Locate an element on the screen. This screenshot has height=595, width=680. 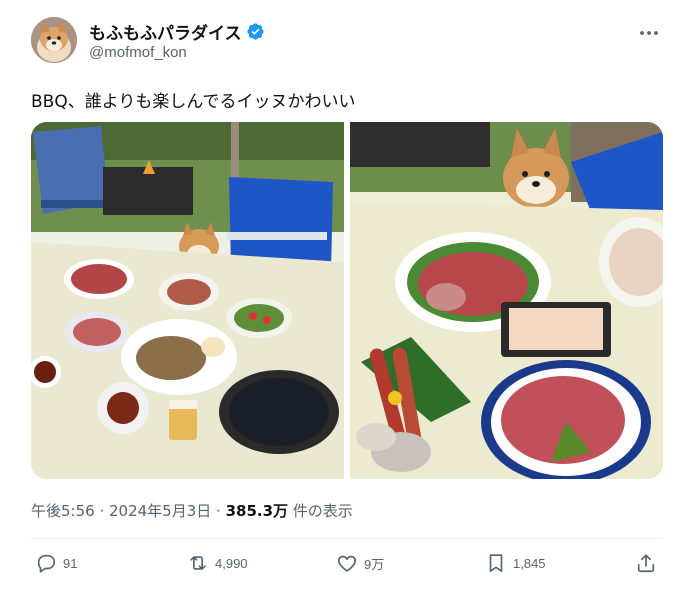
tweet-header: もふもふパラダイス @mofmof_kon is located at coordinates (346, 41).